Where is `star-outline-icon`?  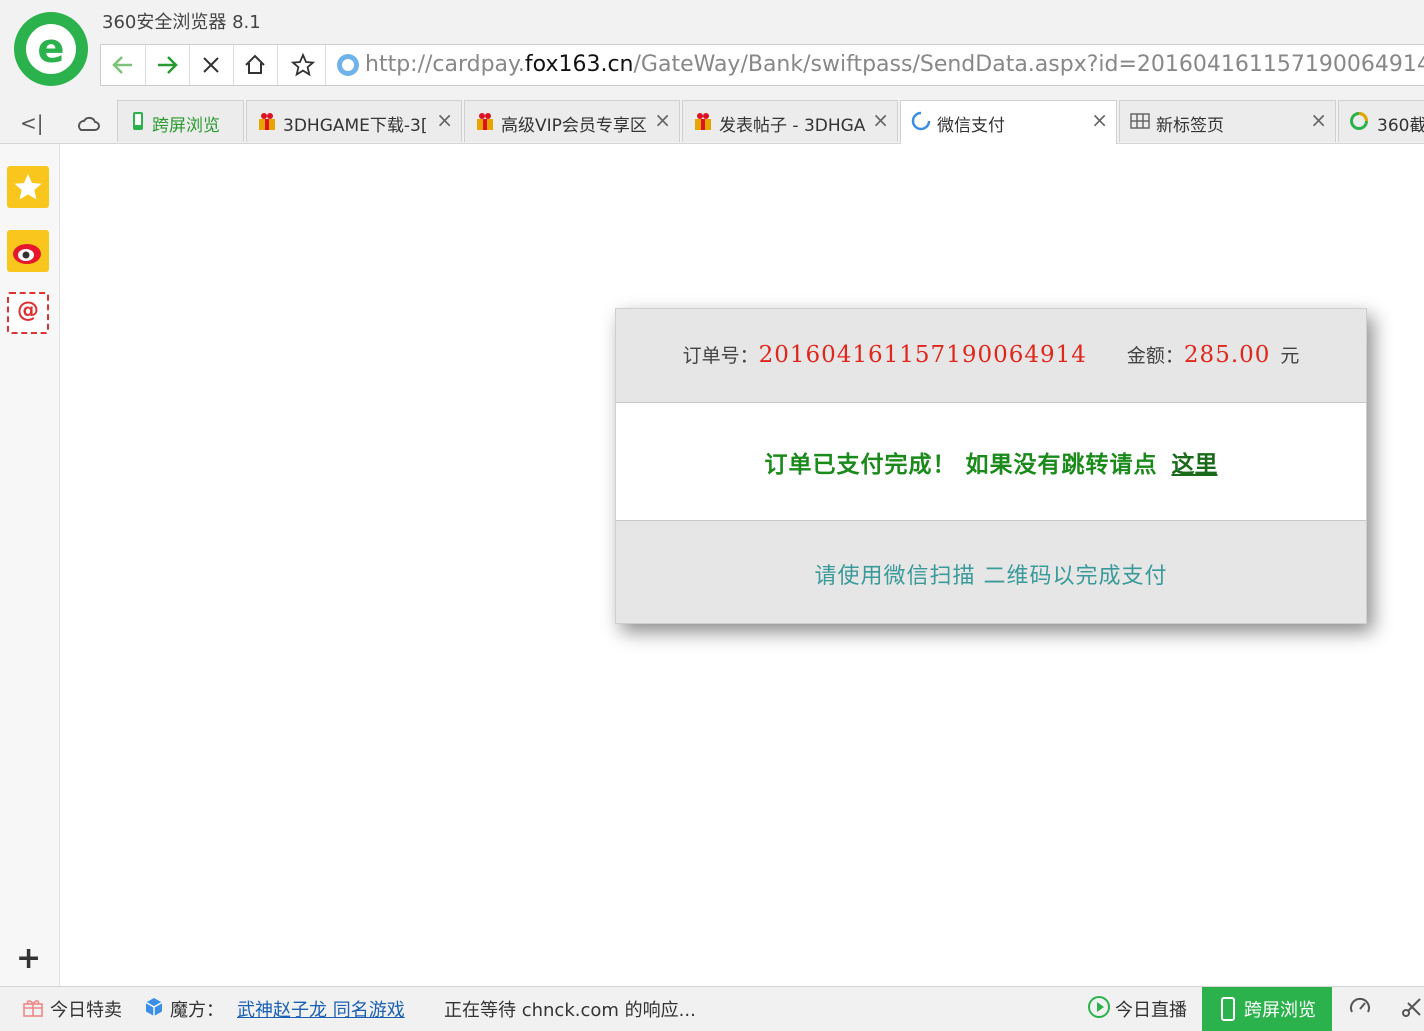
star-outline-icon is located at coordinates (303, 64).